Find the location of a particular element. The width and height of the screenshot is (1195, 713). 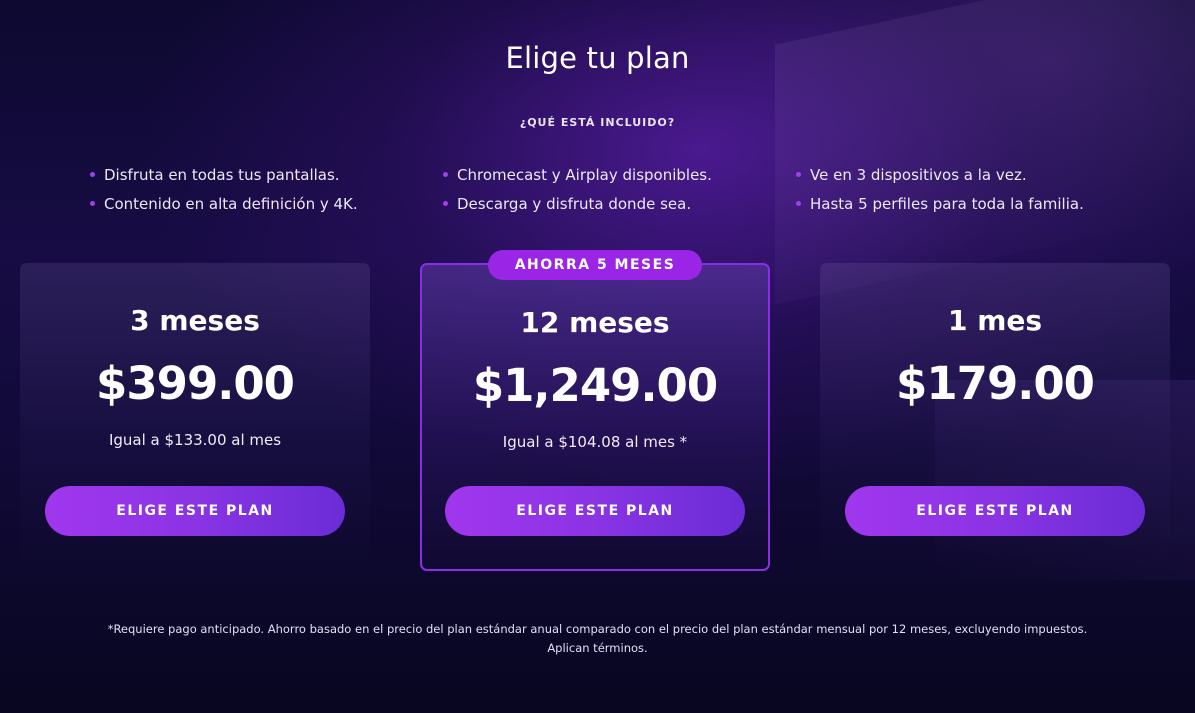

feature-item: Disfruta en todas tus pantallas. is located at coordinates (224, 174).